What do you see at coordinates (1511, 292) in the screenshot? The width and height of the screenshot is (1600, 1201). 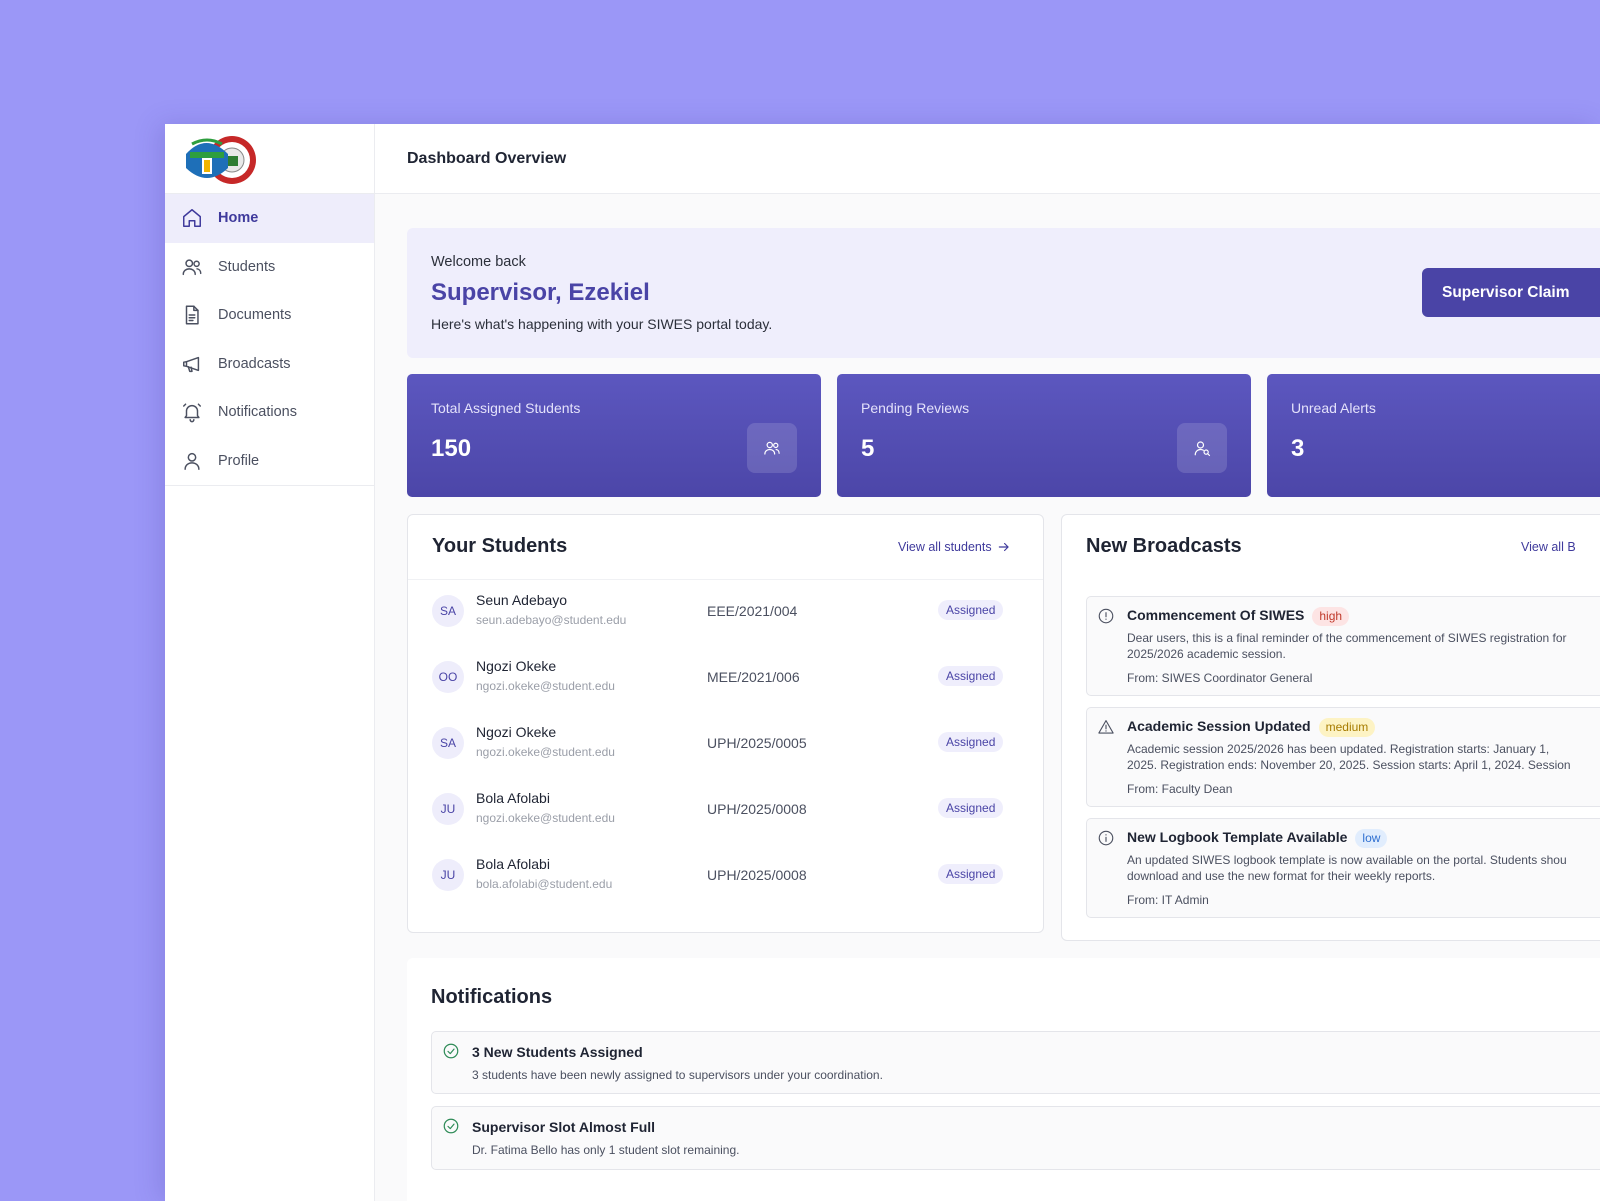 I see `supervisor-claim-button: Supervisor Claim` at bounding box center [1511, 292].